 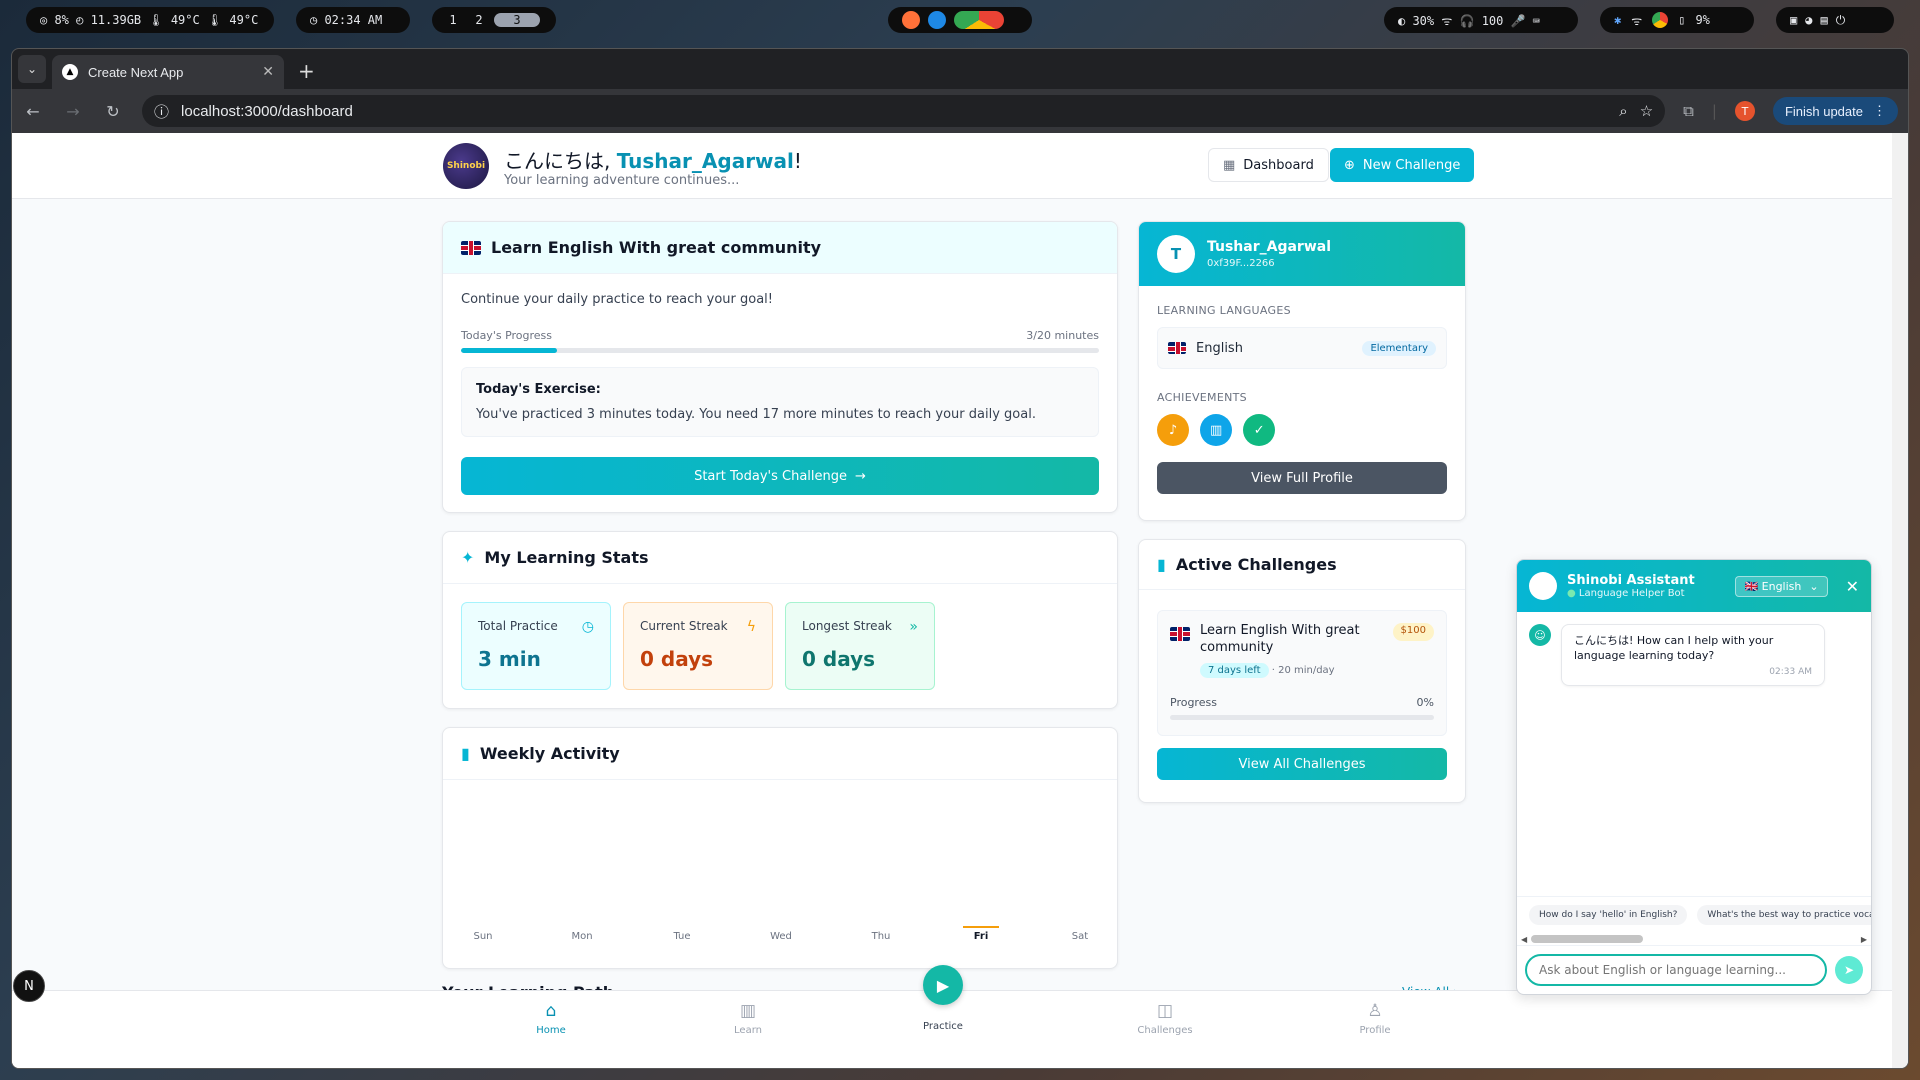 What do you see at coordinates (1852, 586) in the screenshot?
I see `close-chat-icon: ✕` at bounding box center [1852, 586].